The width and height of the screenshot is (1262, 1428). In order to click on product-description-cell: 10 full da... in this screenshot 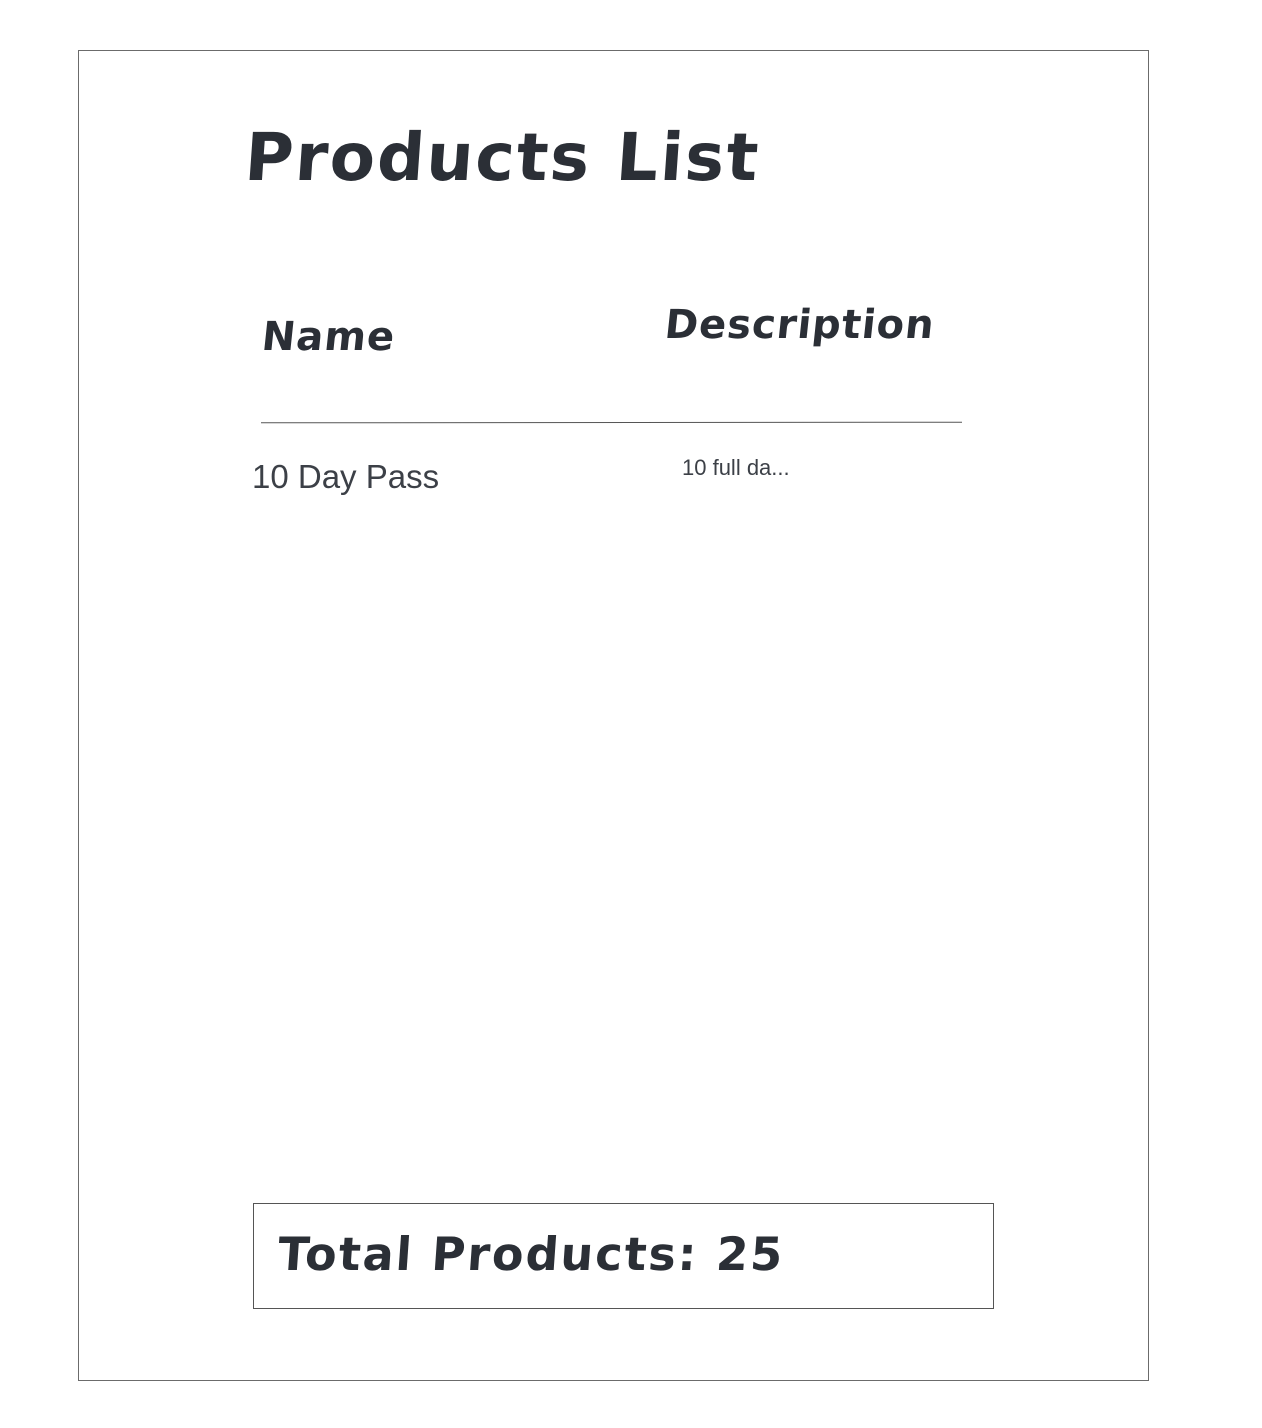, I will do `click(736, 467)`.